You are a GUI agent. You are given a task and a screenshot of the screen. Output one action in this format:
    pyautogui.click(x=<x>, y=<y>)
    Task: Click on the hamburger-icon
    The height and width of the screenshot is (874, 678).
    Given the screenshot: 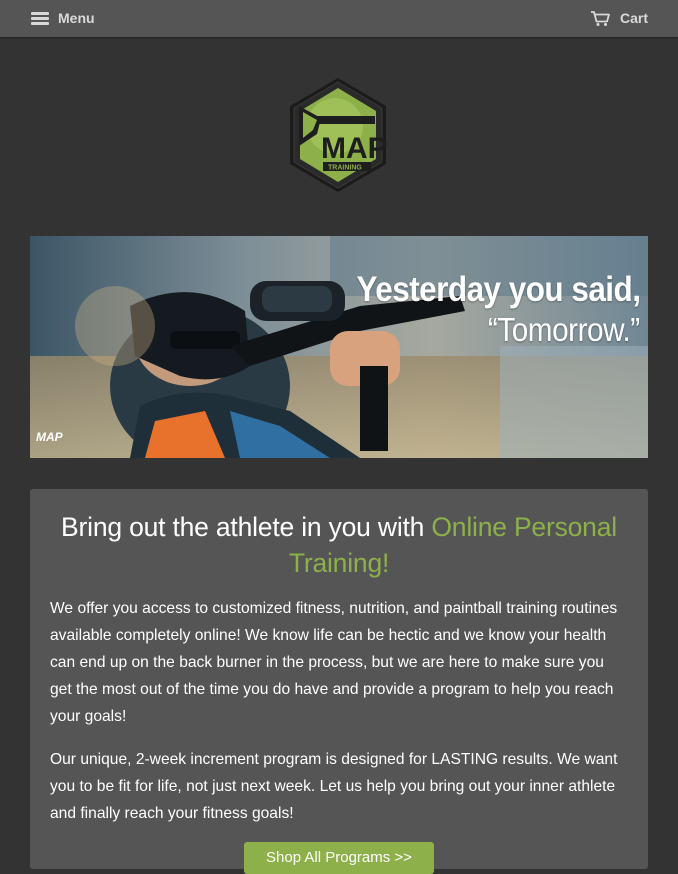 What is the action you would take?
    pyautogui.click(x=40, y=18)
    